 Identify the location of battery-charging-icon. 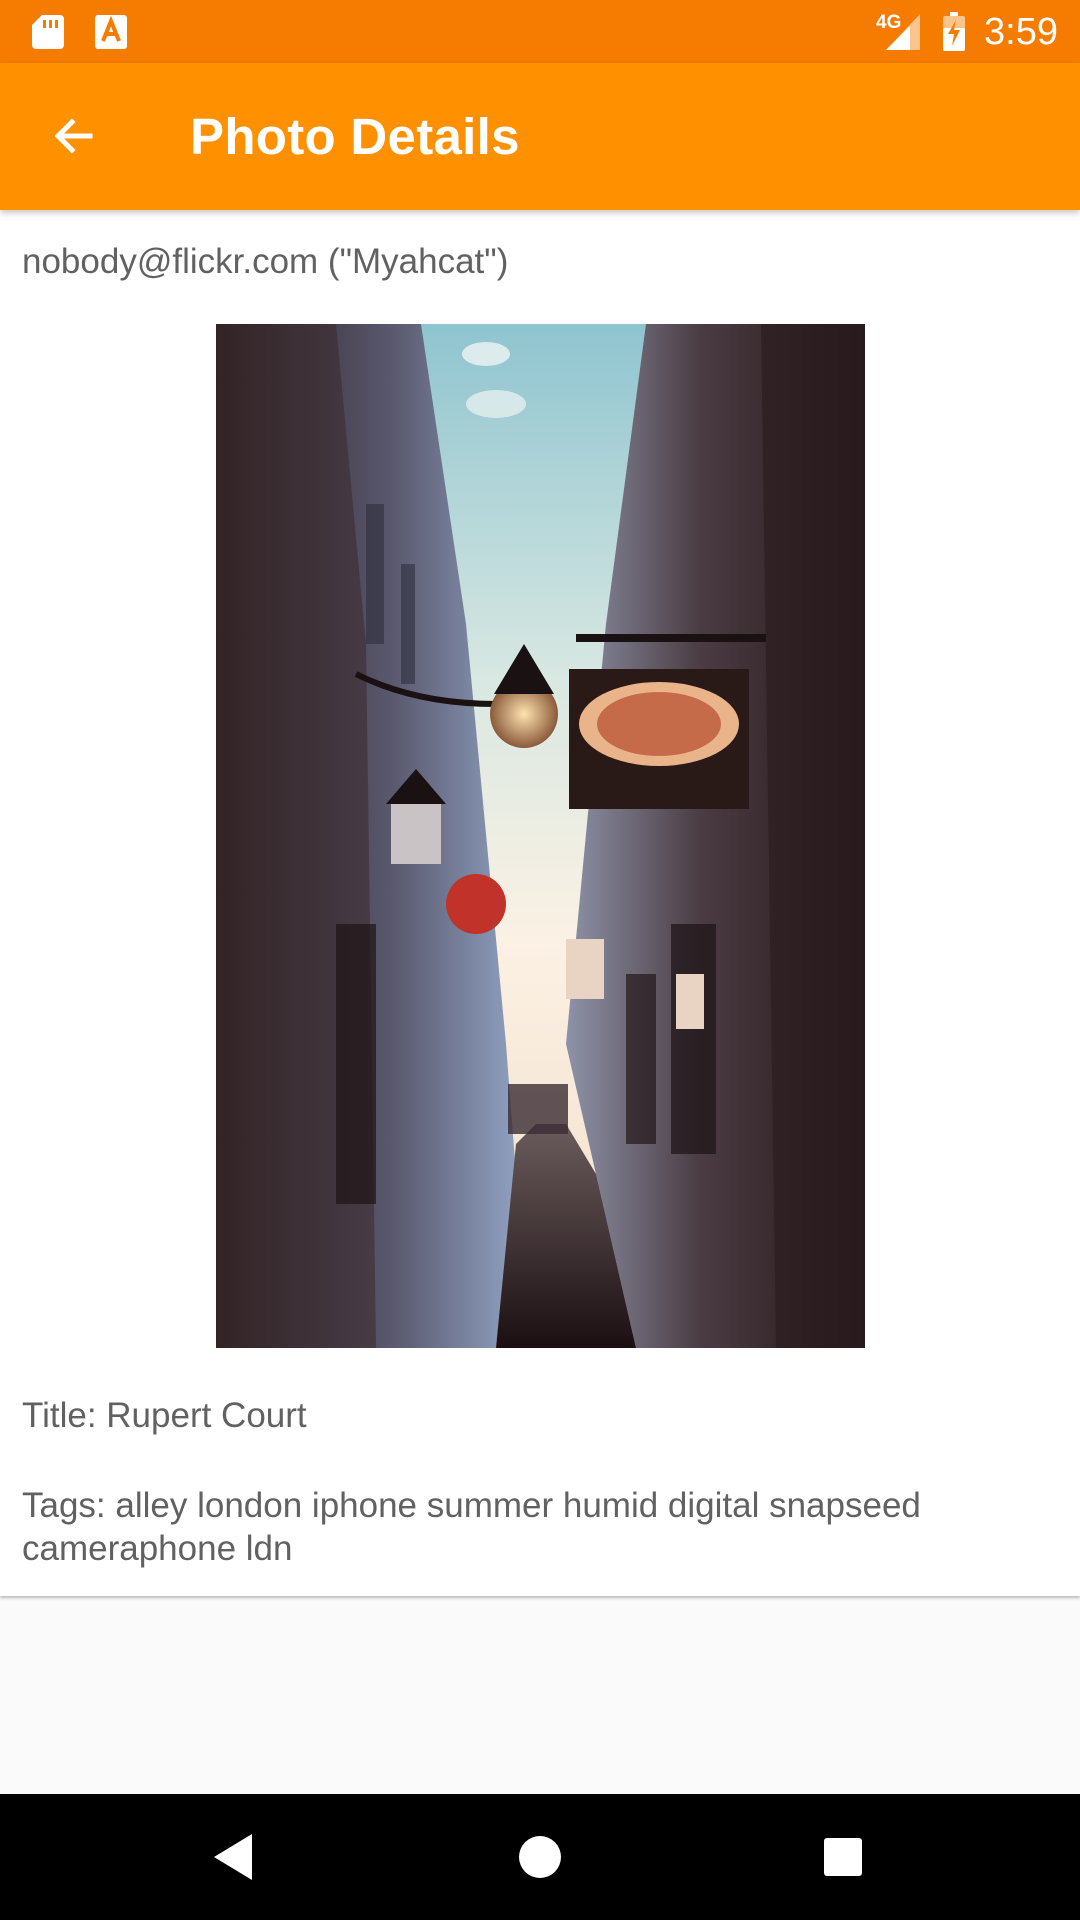
(954, 31).